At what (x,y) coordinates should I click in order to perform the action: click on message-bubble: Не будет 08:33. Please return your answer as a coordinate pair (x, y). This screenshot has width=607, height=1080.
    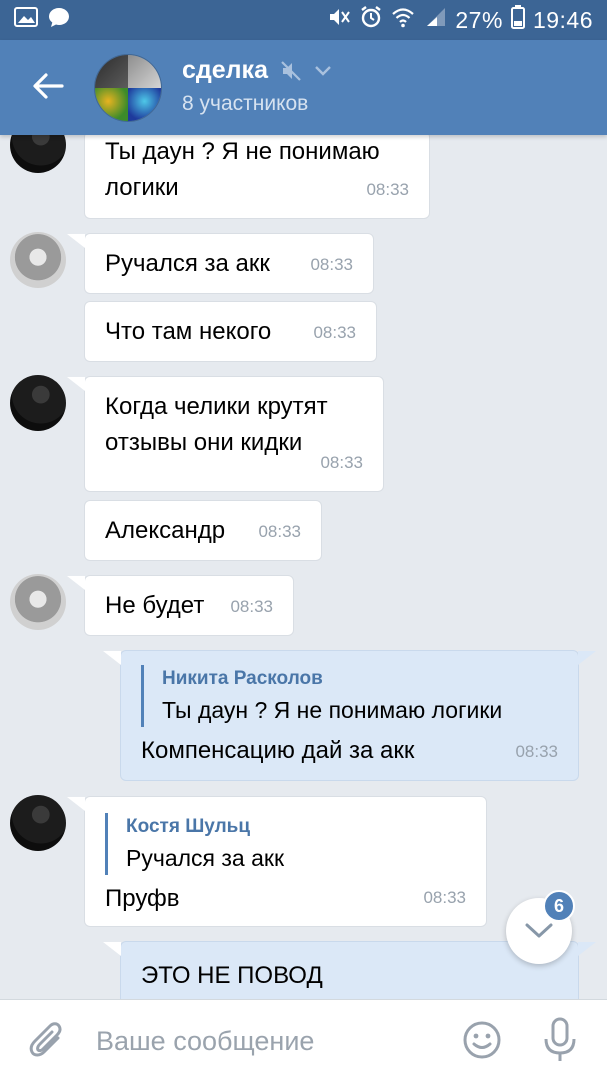
    Looking at the image, I should click on (180, 605).